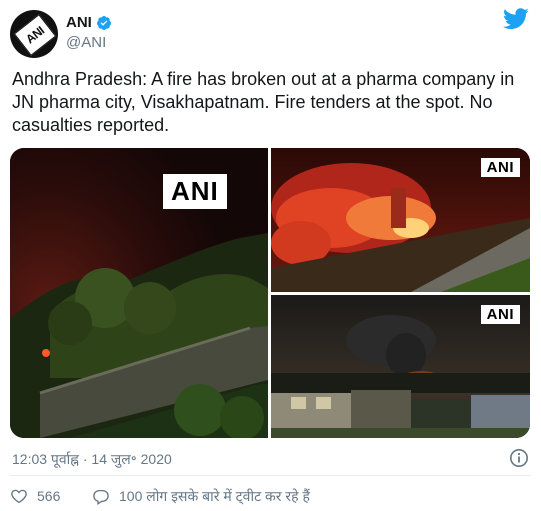 This screenshot has height=511, width=541. I want to click on avatar-logo: ANI, so click(35, 35).